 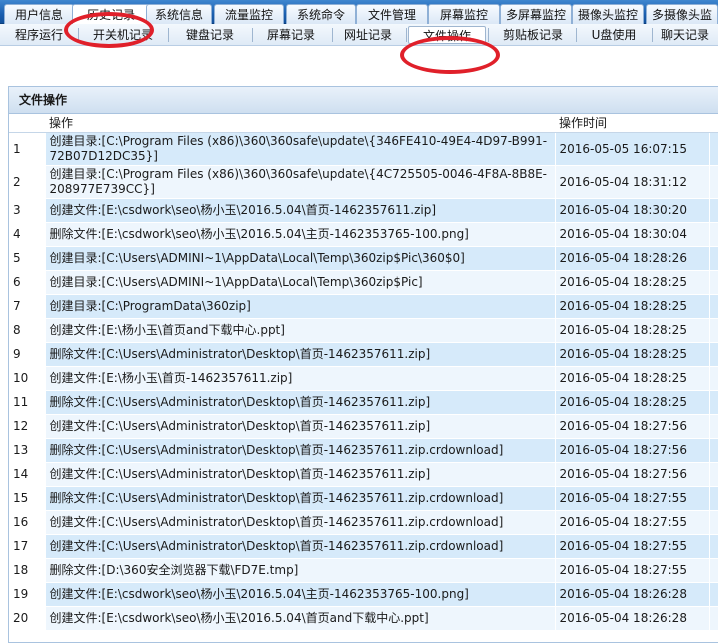 I want to click on subtab-1: 程序运行, so click(x=39, y=35).